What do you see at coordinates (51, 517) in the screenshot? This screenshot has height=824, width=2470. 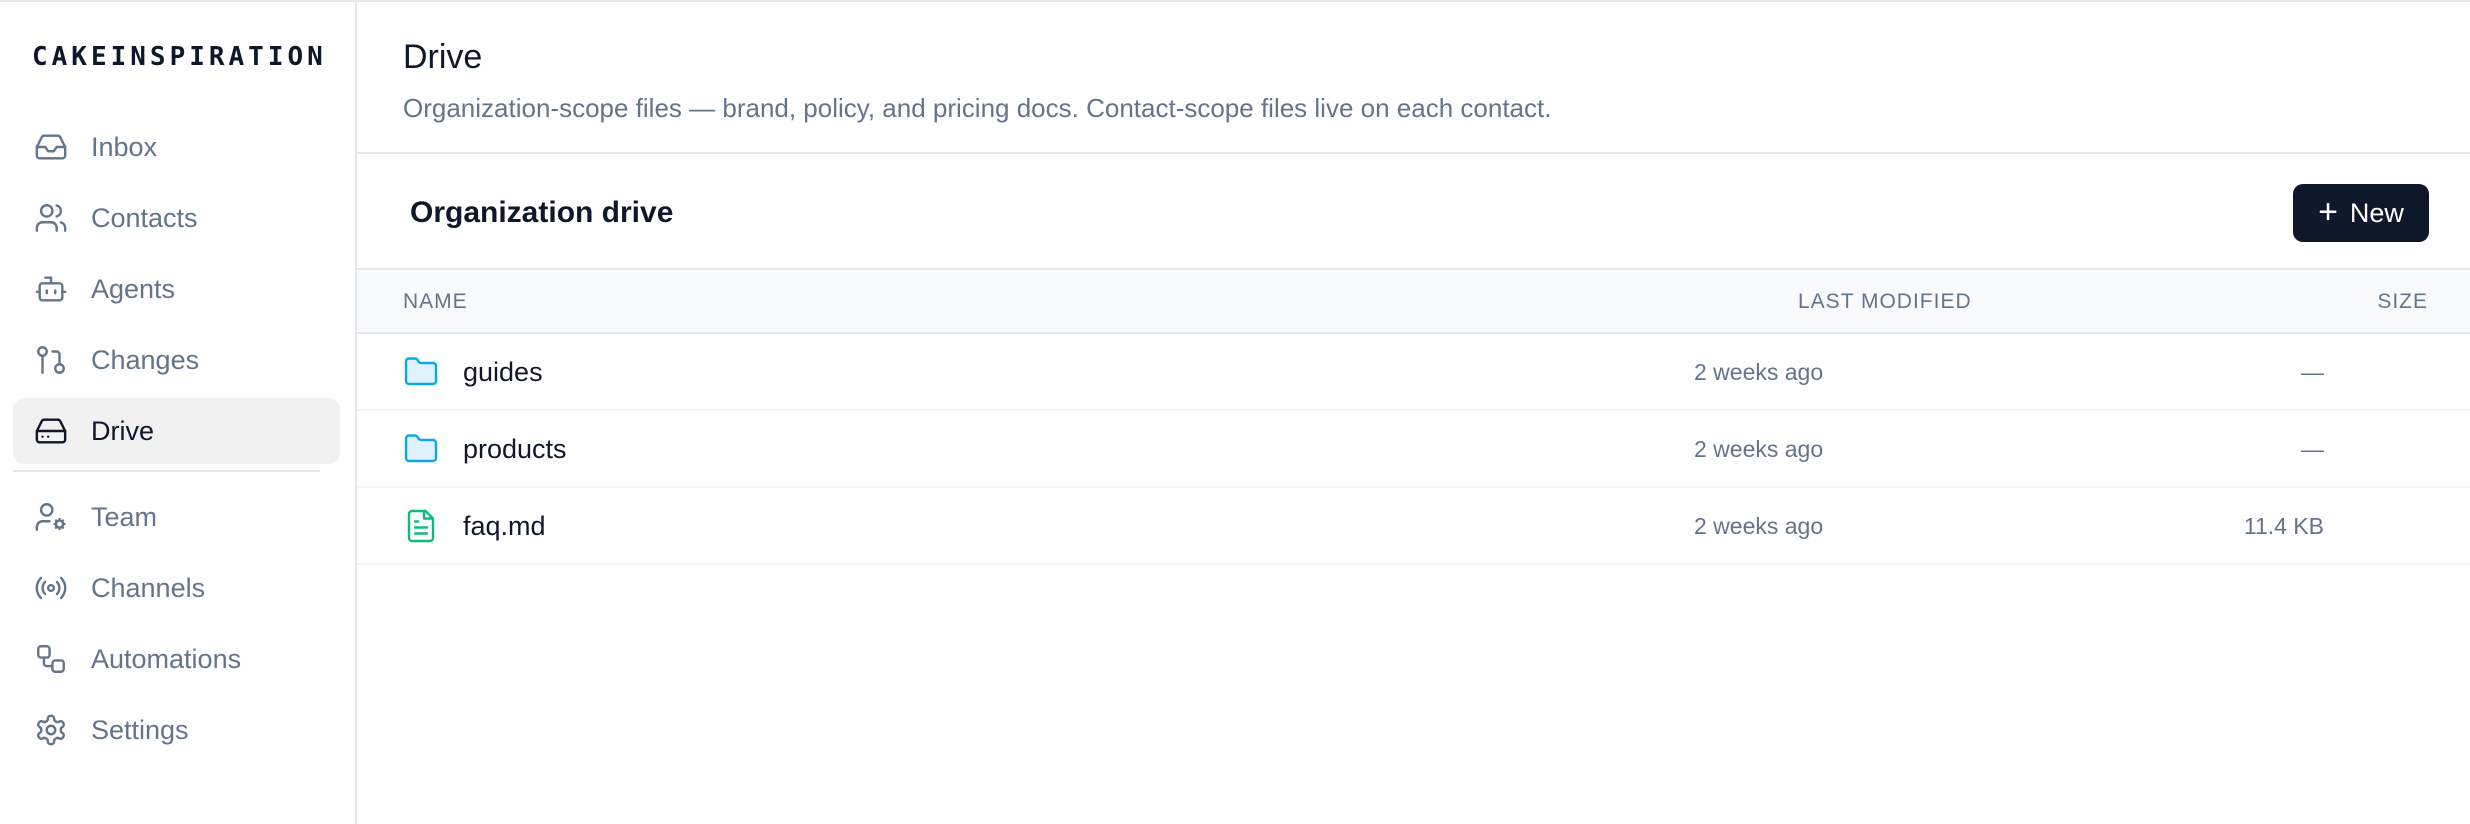 I see `user-cog-icon` at bounding box center [51, 517].